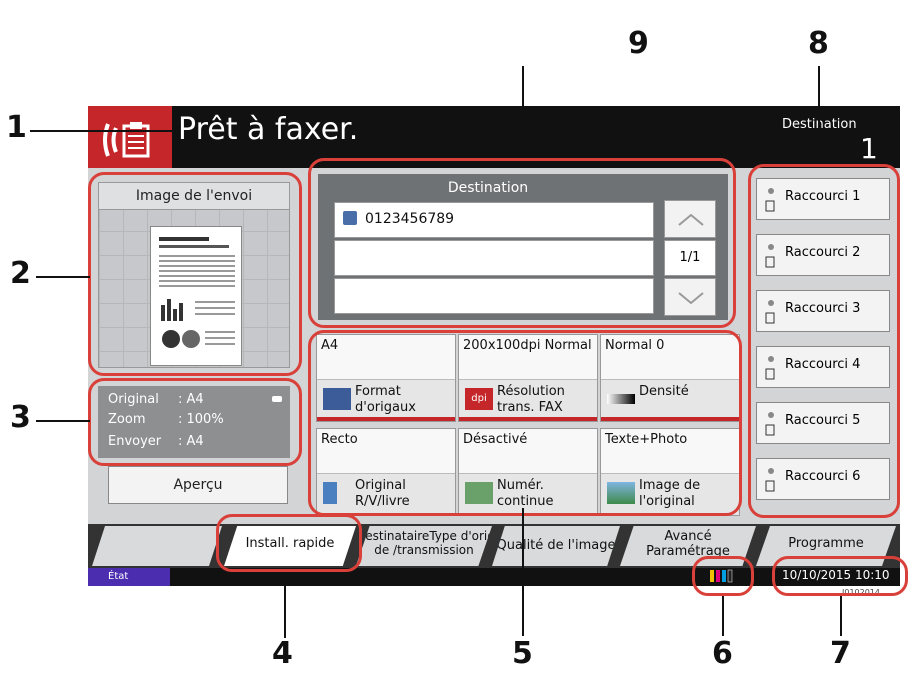 Image resolution: width=912 pixels, height=676 pixels. I want to click on callout-number-3: 3, so click(20, 417).